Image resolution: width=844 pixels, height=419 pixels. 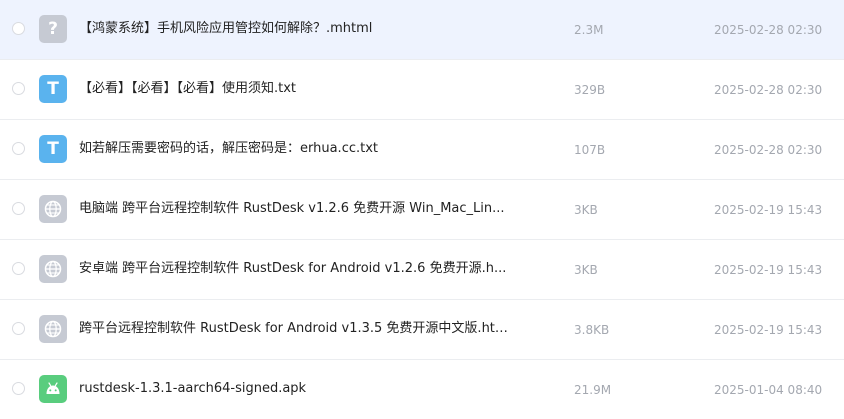 What do you see at coordinates (589, 30) in the screenshot?
I see `file-size: 2.3M` at bounding box center [589, 30].